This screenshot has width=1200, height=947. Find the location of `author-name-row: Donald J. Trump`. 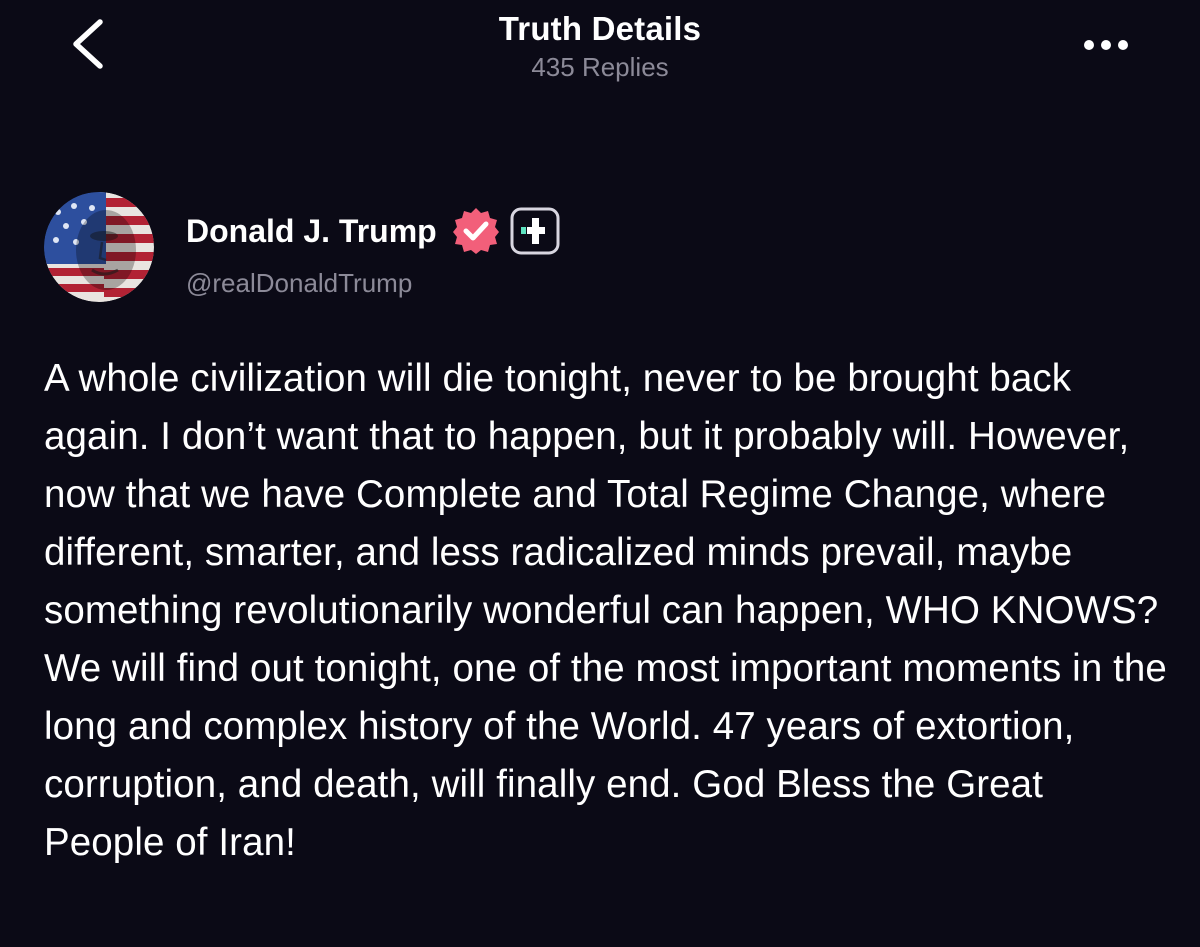

author-name-row: Donald J. Trump is located at coordinates (373, 231).